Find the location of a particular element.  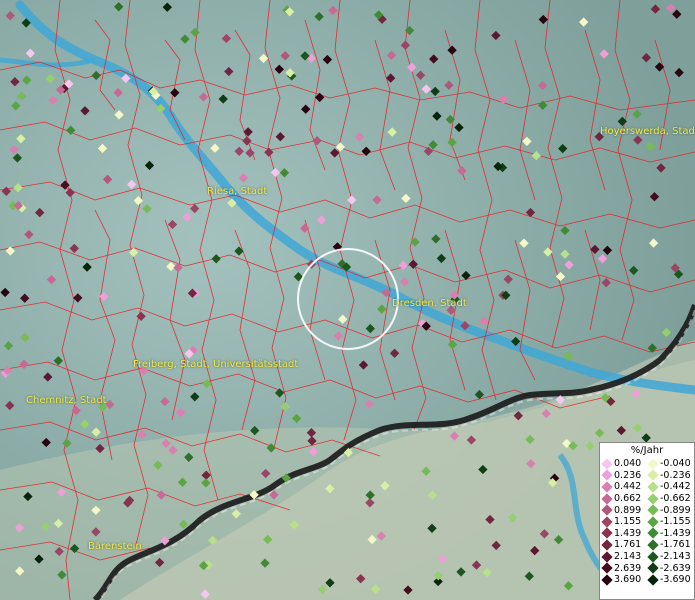

city-label: Dresden, Stadt is located at coordinates (429, 303).